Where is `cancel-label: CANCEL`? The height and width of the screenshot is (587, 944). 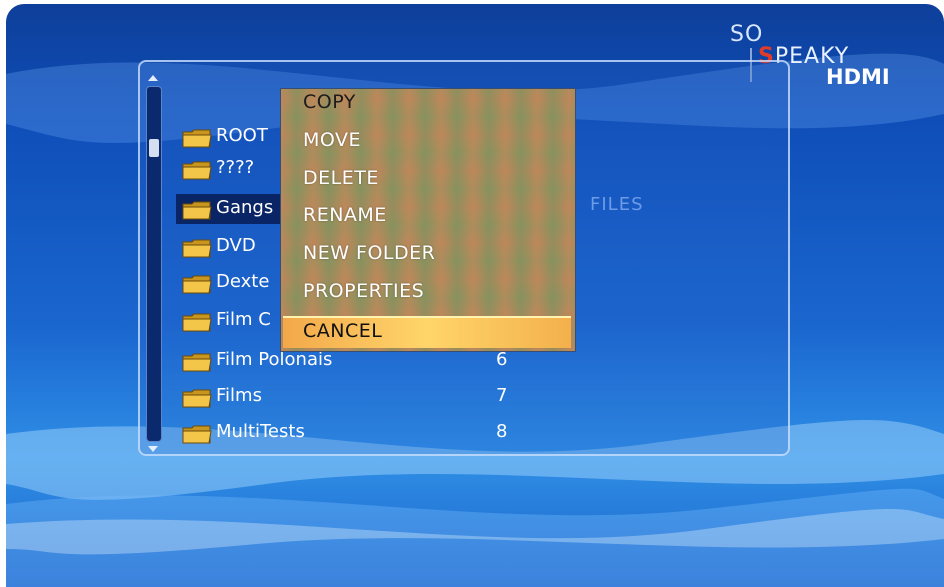 cancel-label: CANCEL is located at coordinates (343, 331).